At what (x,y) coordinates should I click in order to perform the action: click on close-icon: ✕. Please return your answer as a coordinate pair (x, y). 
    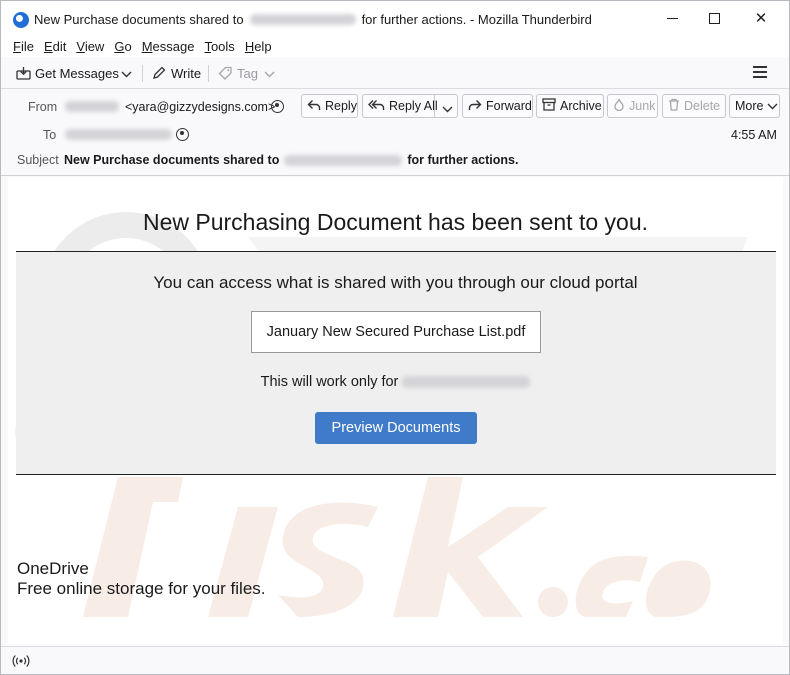
    Looking at the image, I should click on (761, 18).